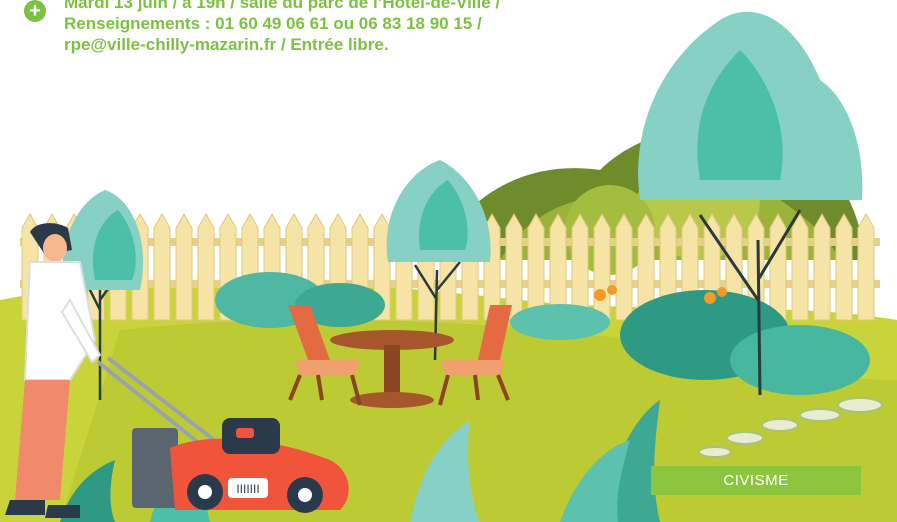 The width and height of the screenshot is (897, 522). What do you see at coordinates (35, 11) in the screenshot?
I see `plus-icon: +` at bounding box center [35, 11].